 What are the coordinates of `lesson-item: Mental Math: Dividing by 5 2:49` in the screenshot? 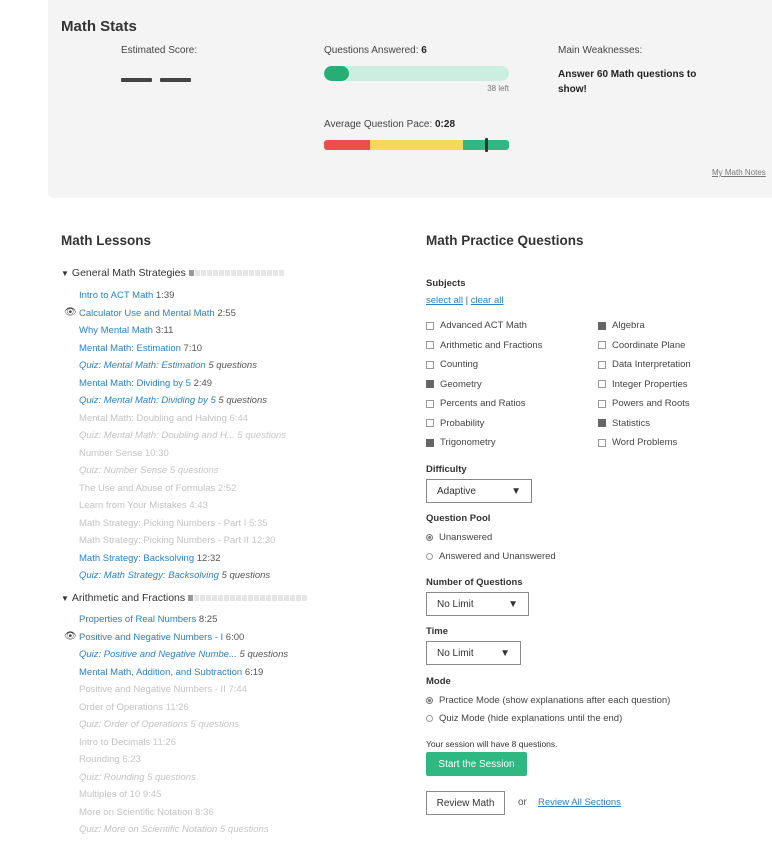 It's located at (145, 384).